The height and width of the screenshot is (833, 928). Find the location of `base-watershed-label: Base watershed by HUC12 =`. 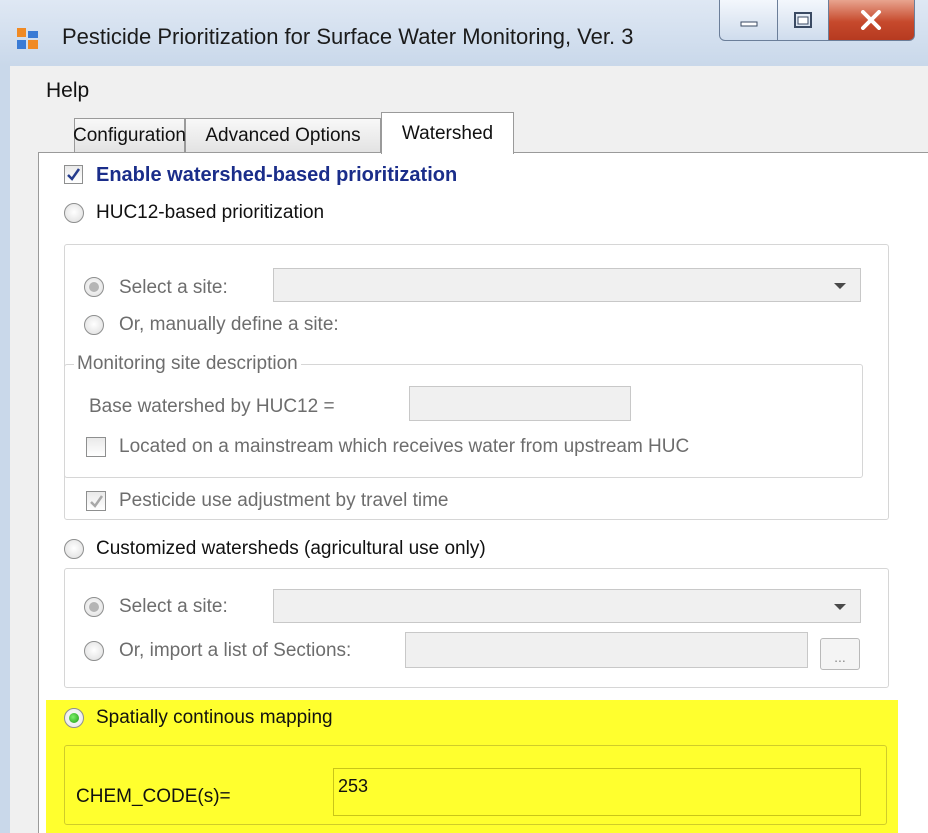

base-watershed-label: Base watershed by HUC12 = is located at coordinates (212, 406).